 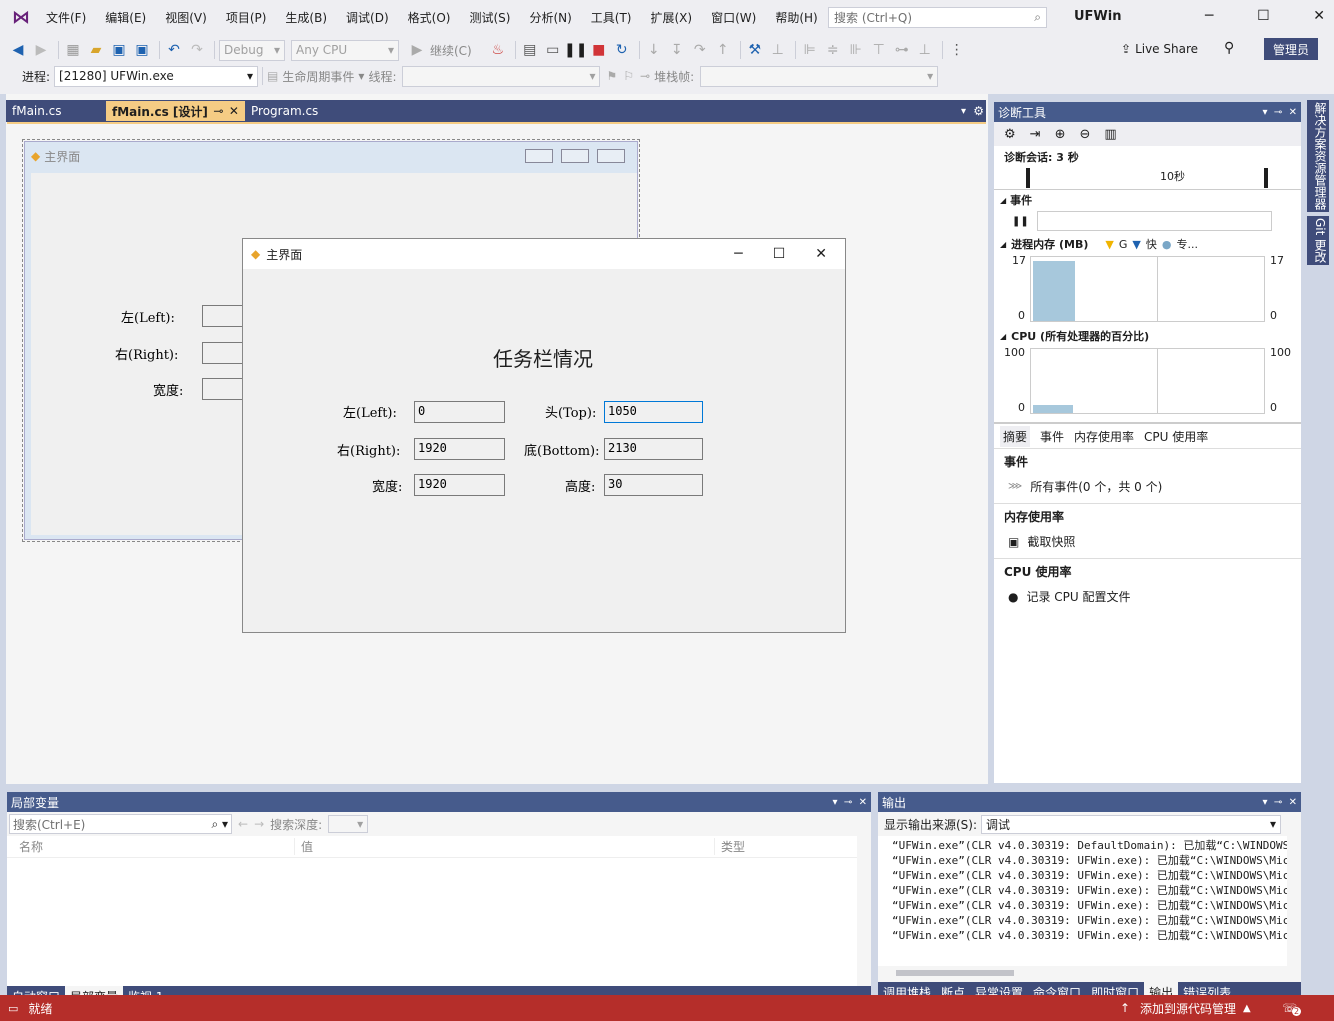 I want to click on continue-label: 继续(C), so click(x=451, y=50).